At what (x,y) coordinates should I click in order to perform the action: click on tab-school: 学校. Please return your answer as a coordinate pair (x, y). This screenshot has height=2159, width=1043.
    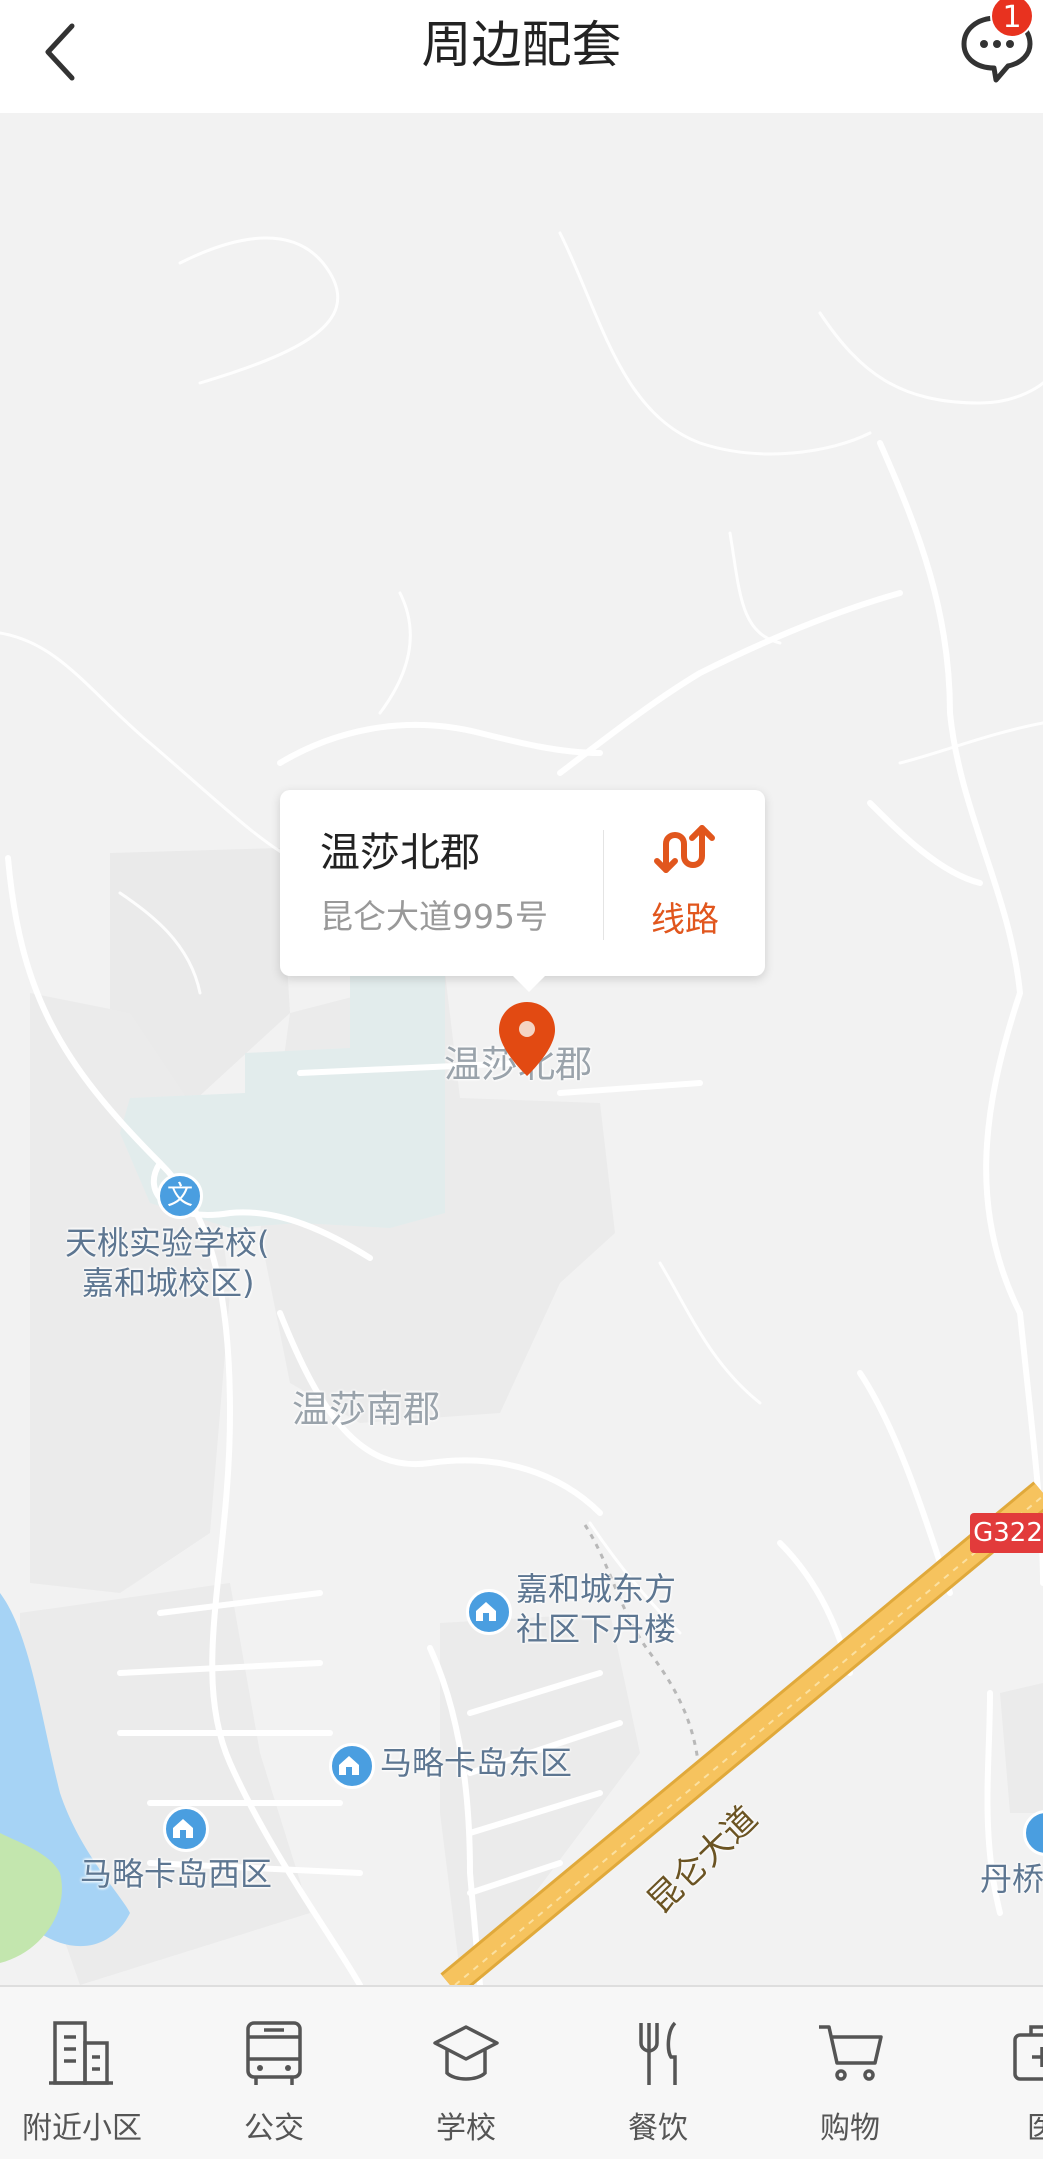
    Looking at the image, I should click on (466, 2073).